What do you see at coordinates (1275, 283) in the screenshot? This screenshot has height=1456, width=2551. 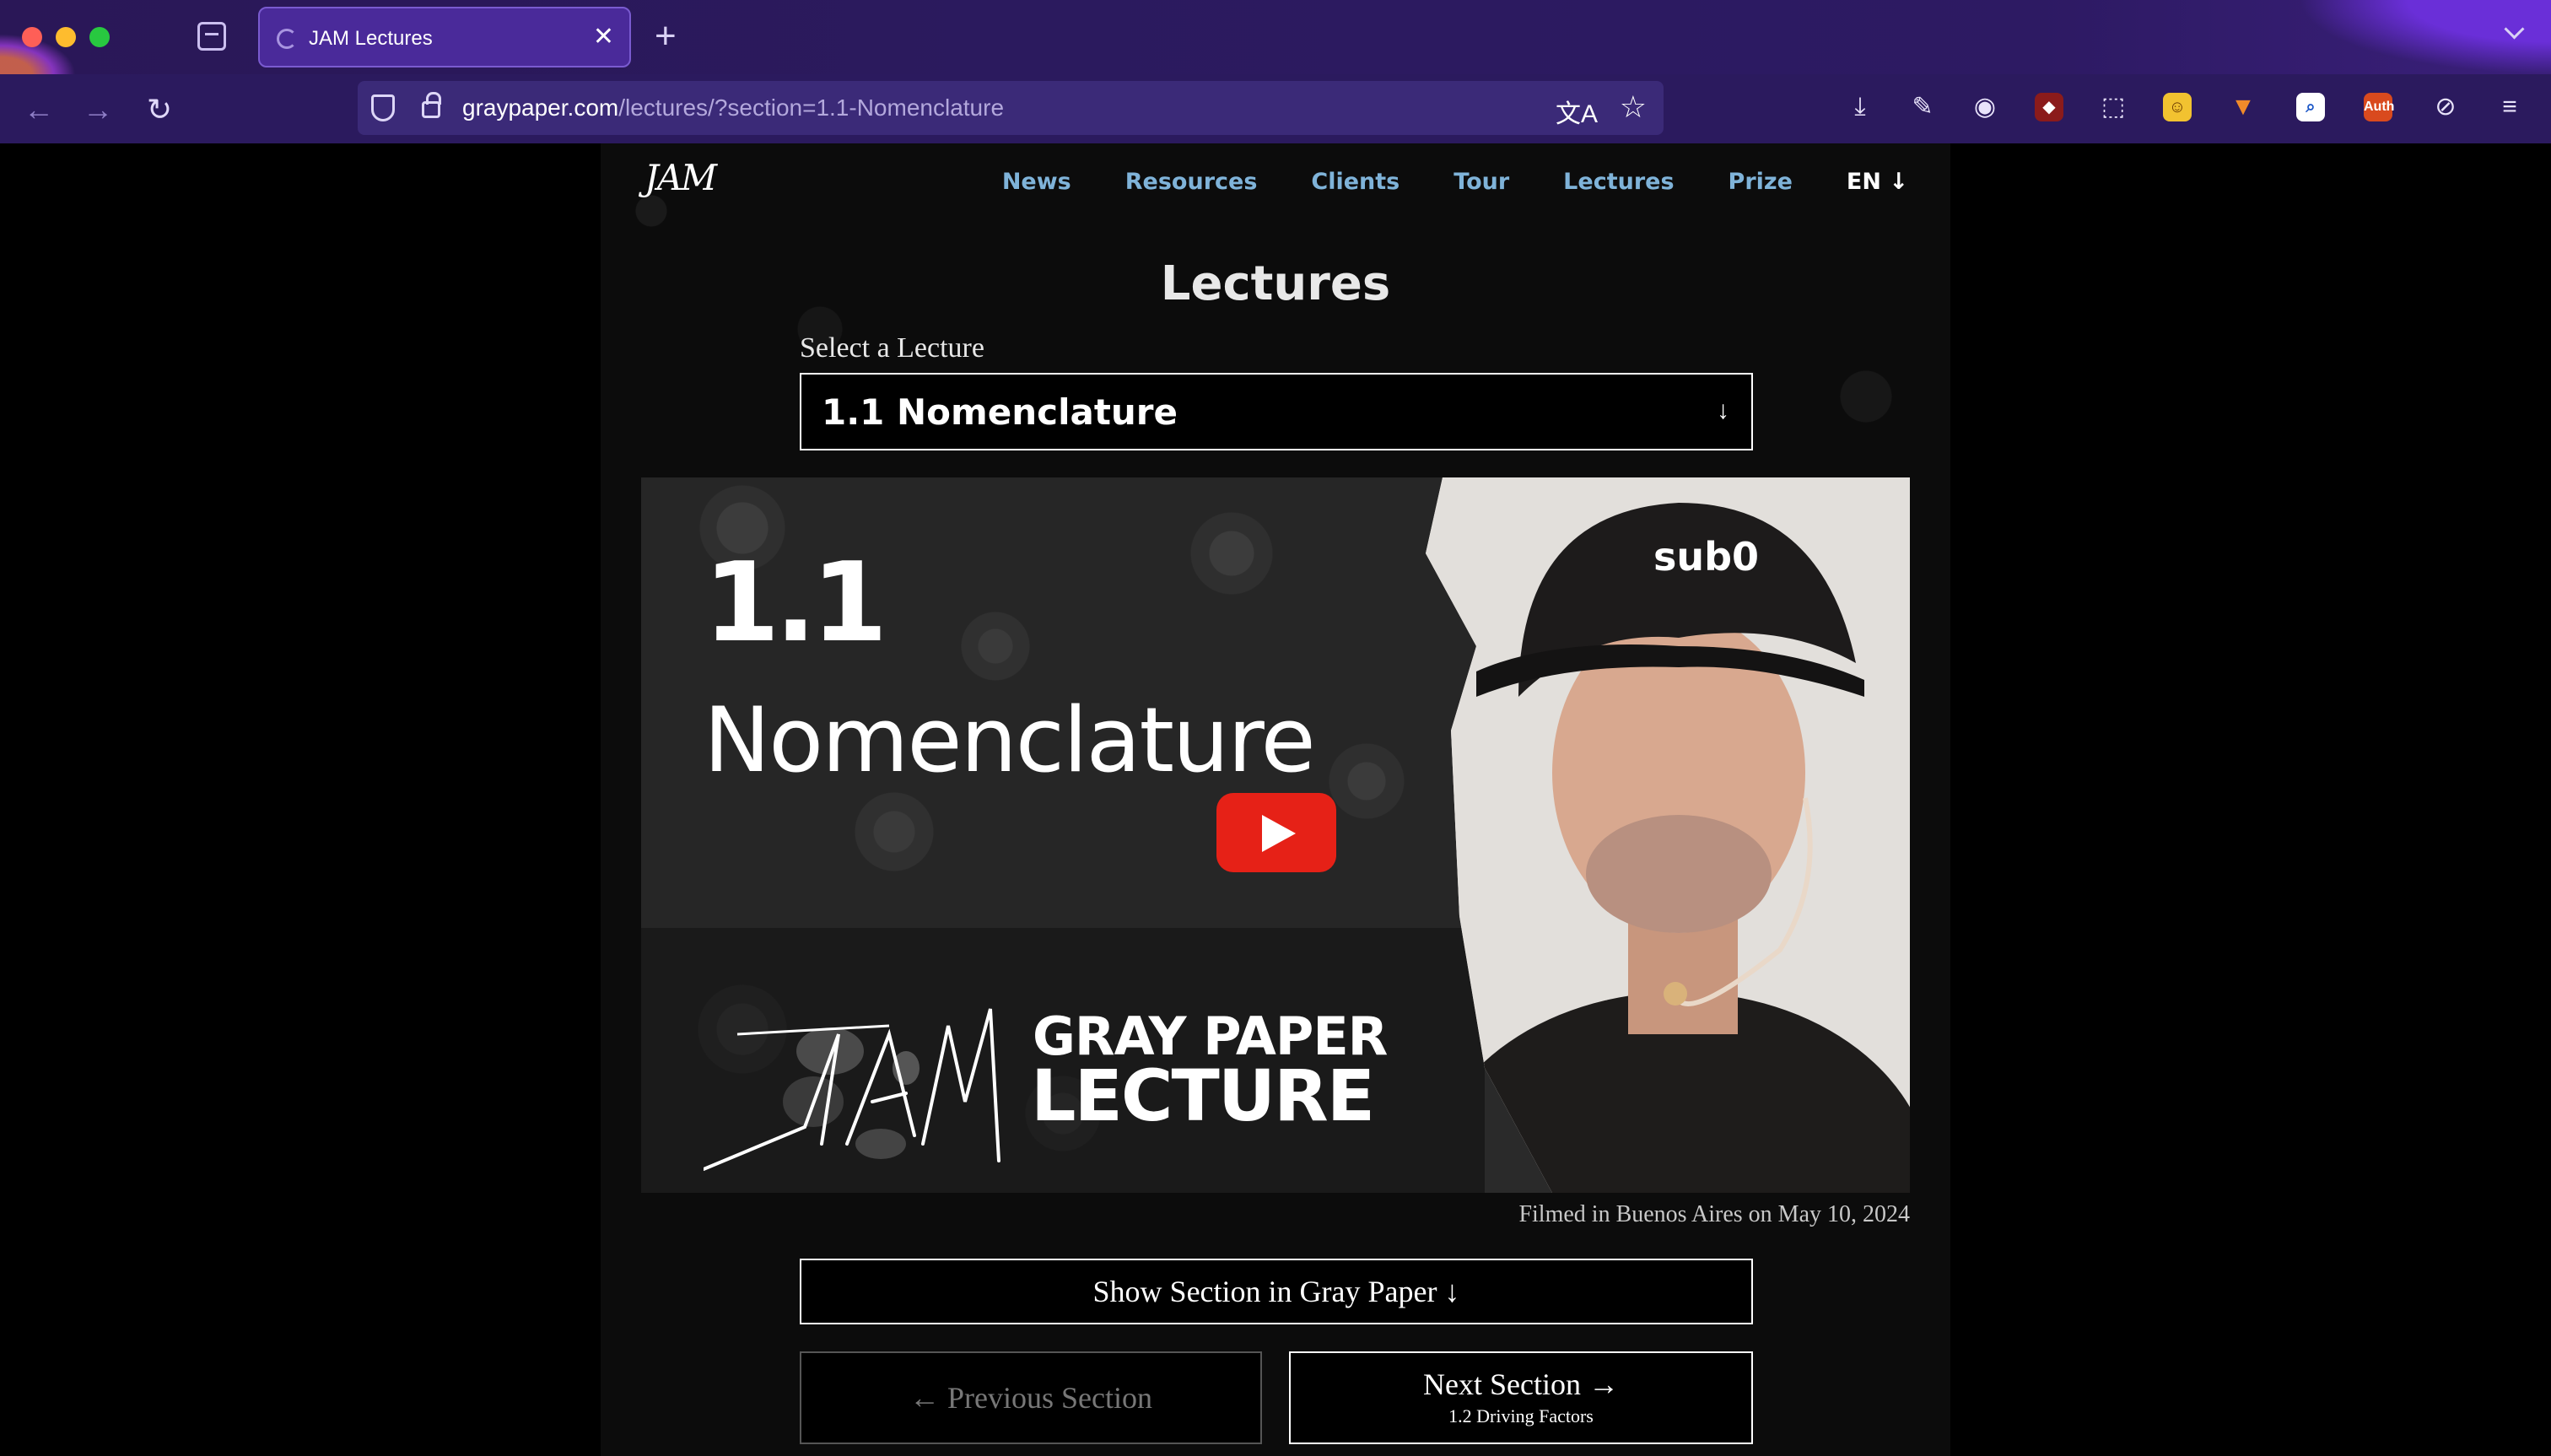 I see `page-title: Lectures` at bounding box center [1275, 283].